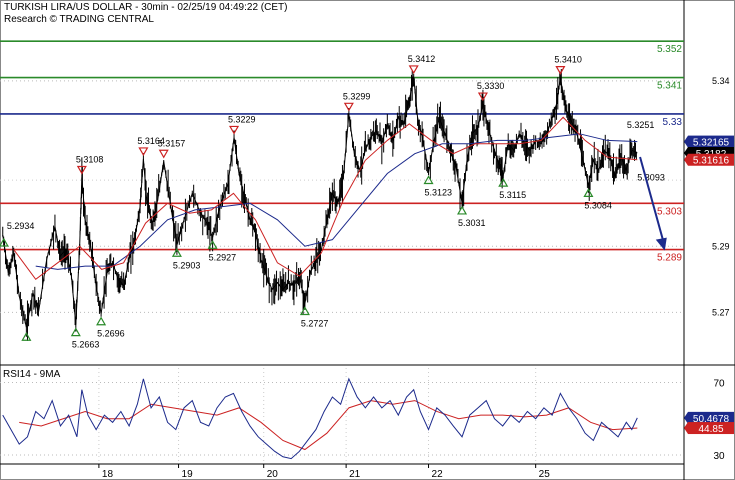 This screenshot has height=480, width=735. Describe the element at coordinates (661, 244) in the screenshot. I see `projection-arrowhead` at that location.